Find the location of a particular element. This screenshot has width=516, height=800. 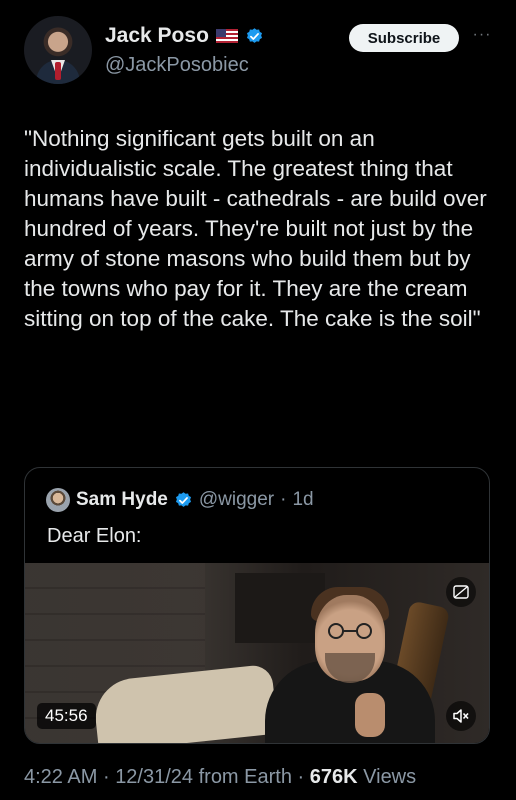

tweet-header: Jack Poso @JackPosobiec Subscribe ··· is located at coordinates (258, 50).